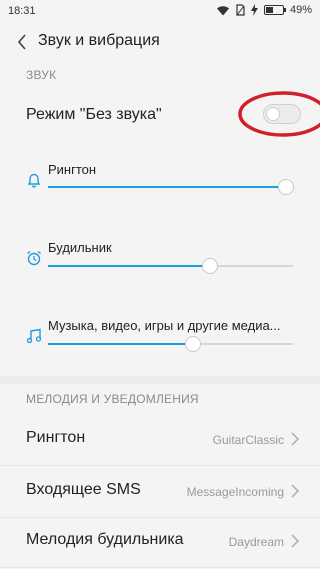 The width and height of the screenshot is (320, 569). I want to click on list-item-value: Daydream, so click(256, 542).